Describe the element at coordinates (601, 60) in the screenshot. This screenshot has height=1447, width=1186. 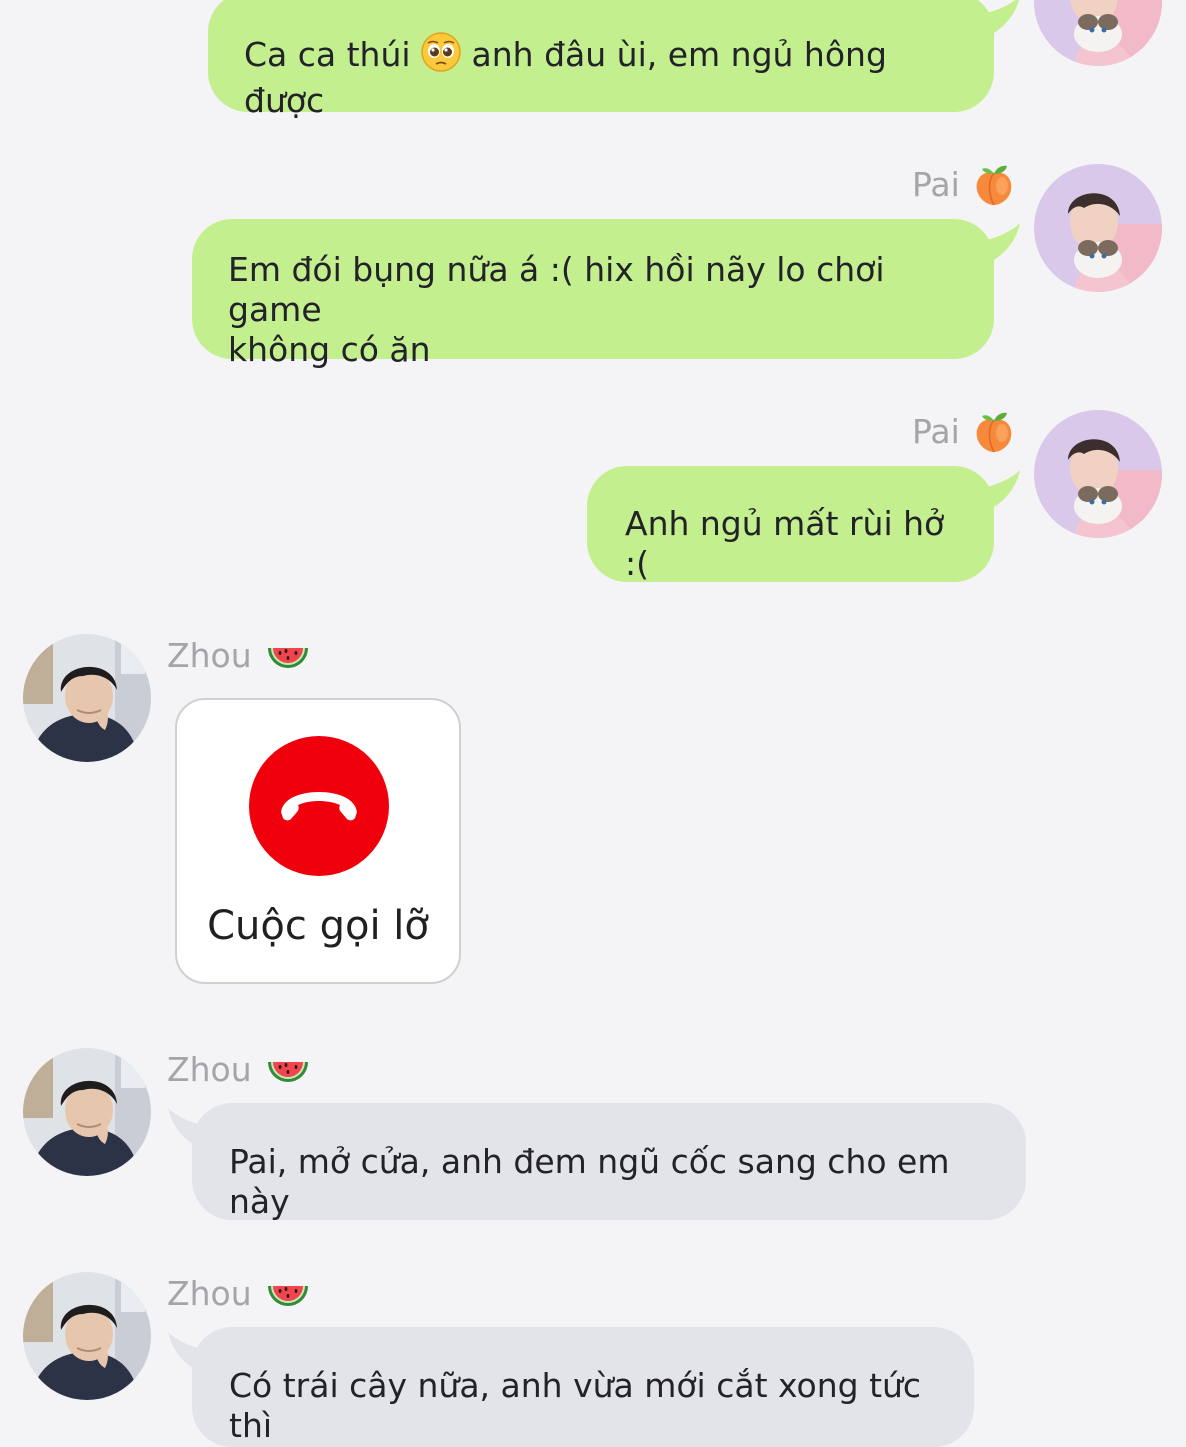
I see `message-bubble-outgoing: Ca ca thúi anh đâu ùi, em ngủ hông được` at that location.